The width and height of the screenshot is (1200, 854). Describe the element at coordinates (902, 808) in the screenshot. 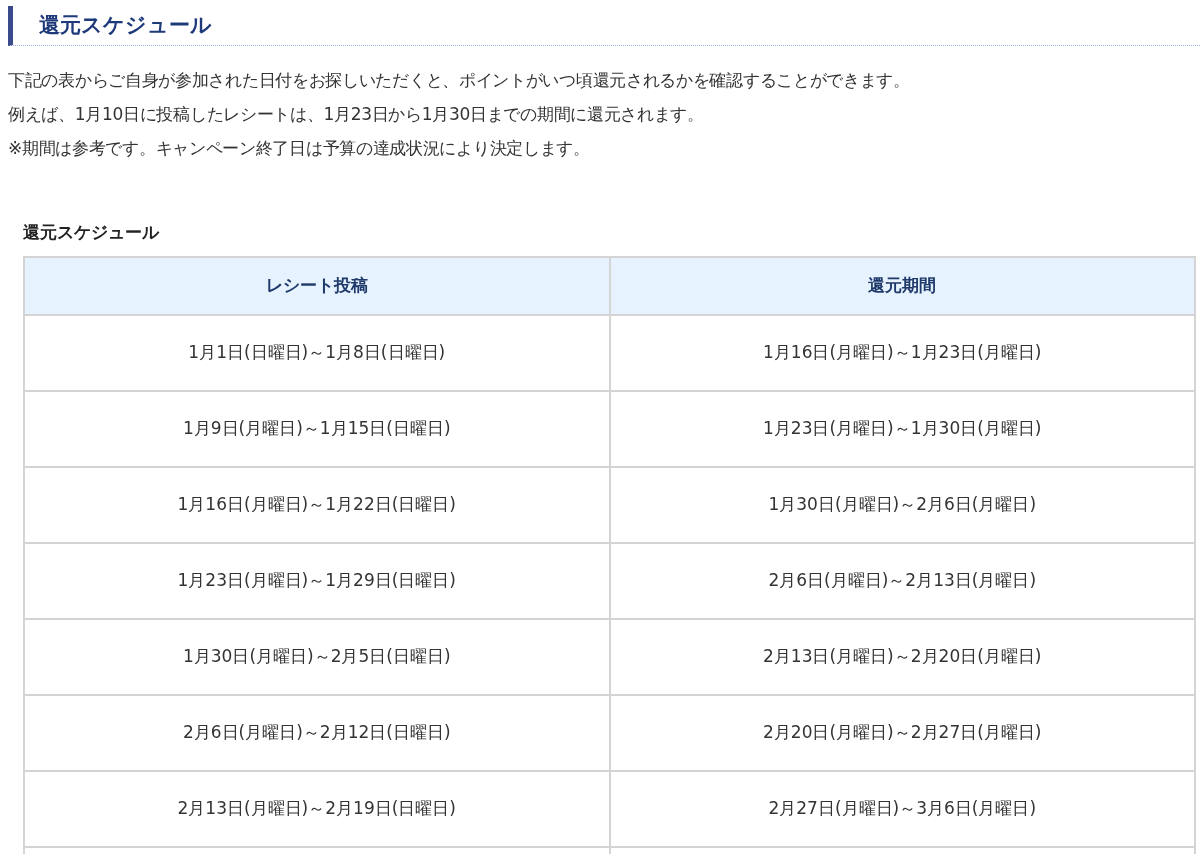

I see `table-cell: 2月27日(月曜日)～3月6日(月曜日)` at that location.